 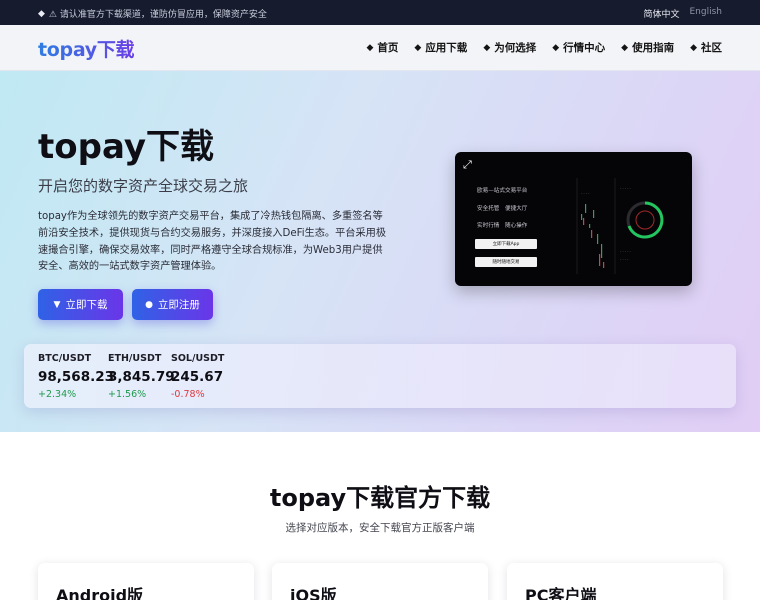 I want to click on nav-item-guide: ◆ 使用指南, so click(x=647, y=47).